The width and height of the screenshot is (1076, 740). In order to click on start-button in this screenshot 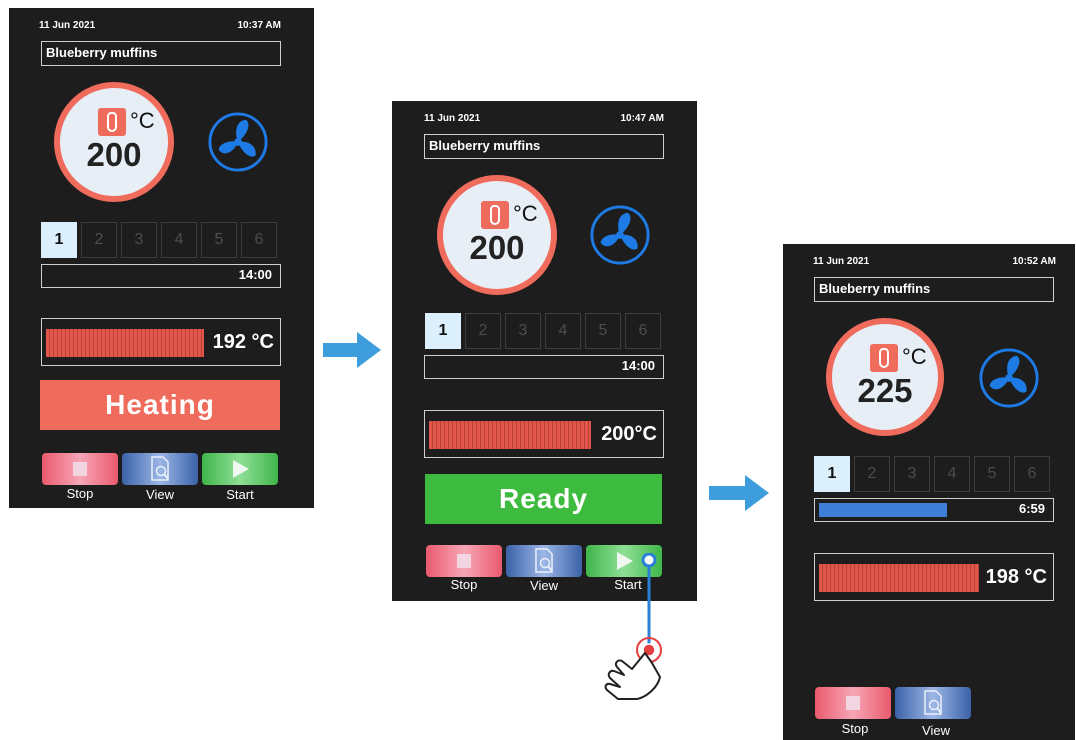, I will do `click(240, 469)`.